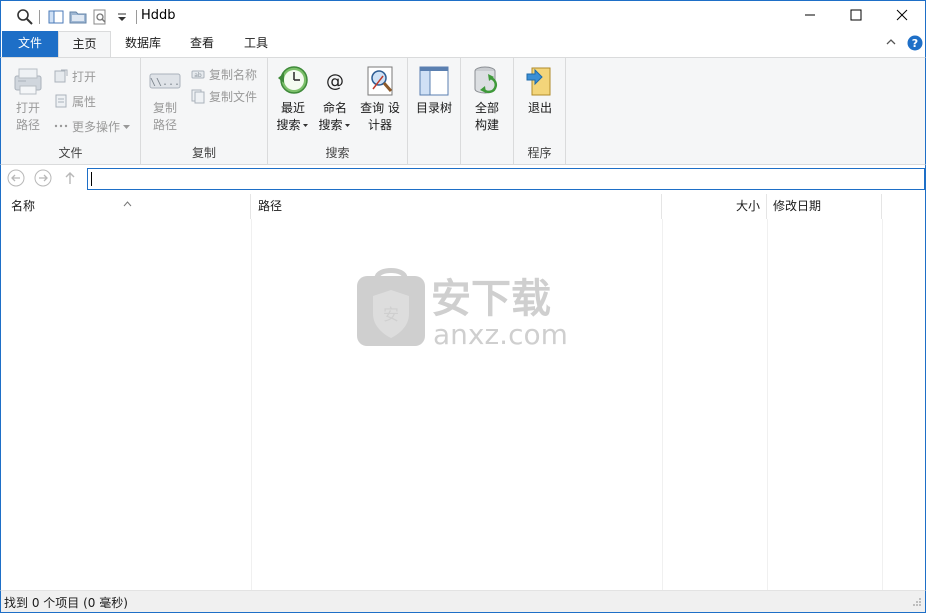 The image size is (926, 613). I want to click on copy-name-button: ab 复制名称, so click(223, 74).